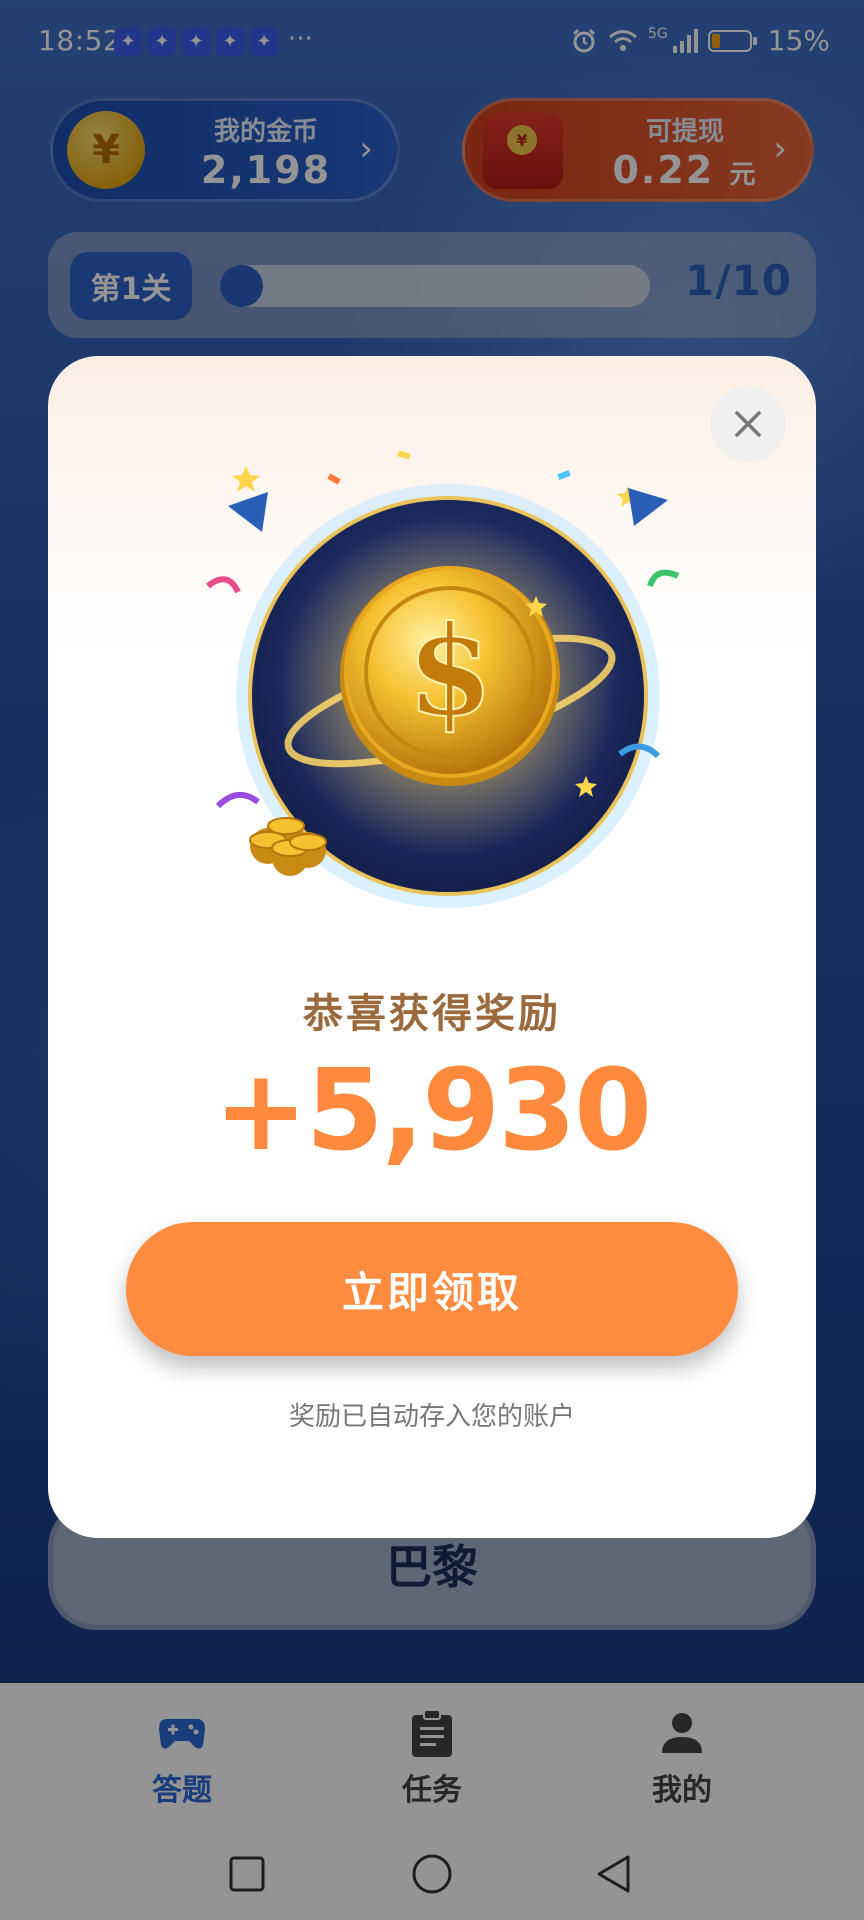 The image size is (864, 1920). Describe the element at coordinates (432, 1111) in the screenshot. I see `reward-amount: +5,930` at that location.